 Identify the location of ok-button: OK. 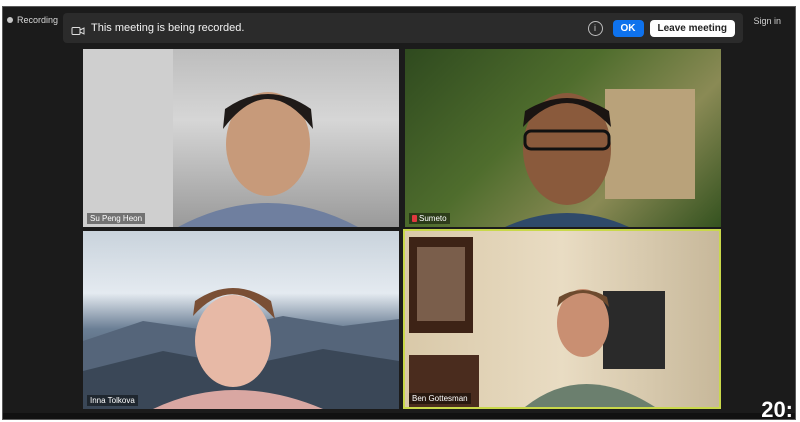
(628, 28).